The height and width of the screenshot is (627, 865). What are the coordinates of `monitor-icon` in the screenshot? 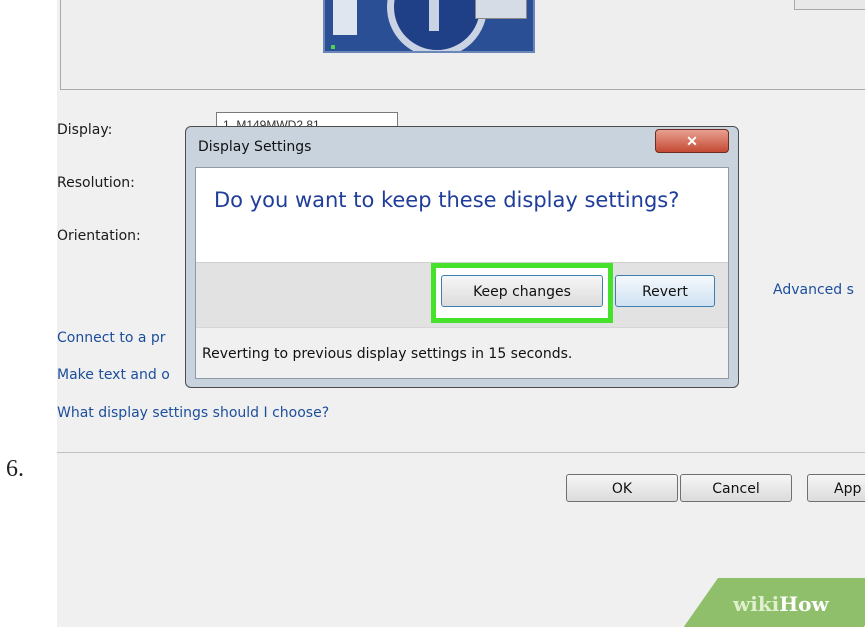 It's located at (429, 26).